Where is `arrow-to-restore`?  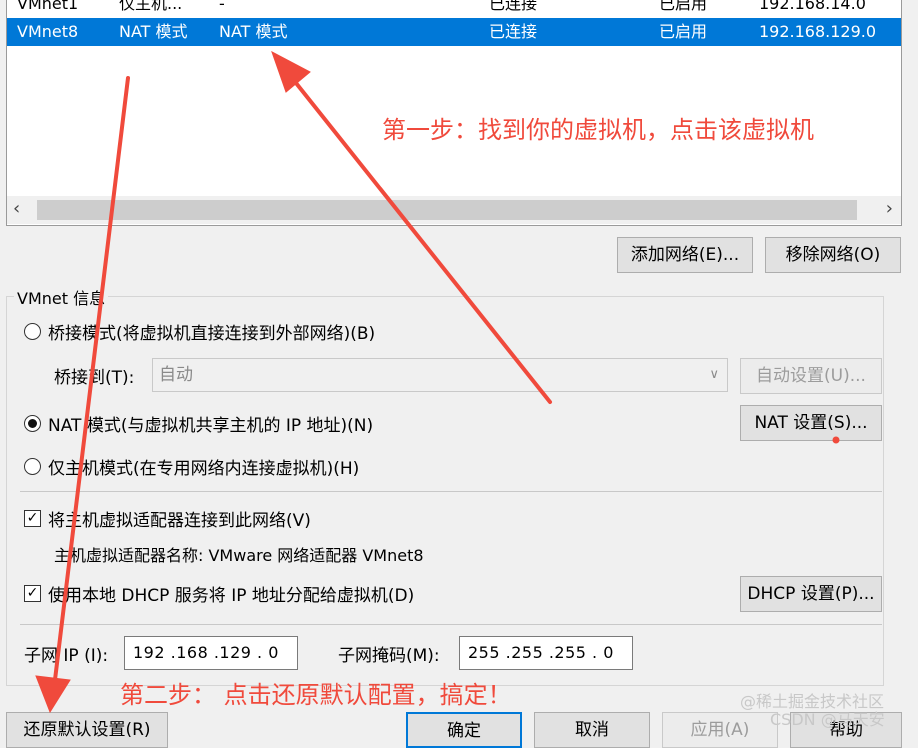 arrow-to-restore is located at coordinates (91, 383).